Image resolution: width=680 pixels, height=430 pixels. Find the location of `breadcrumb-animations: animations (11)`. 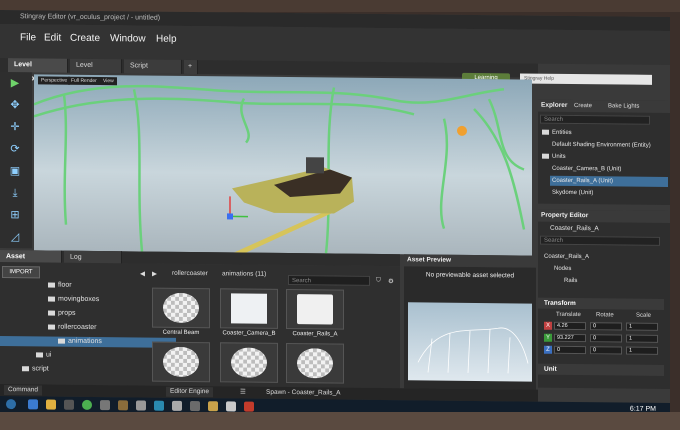

breadcrumb-animations: animations (11) is located at coordinates (244, 273).